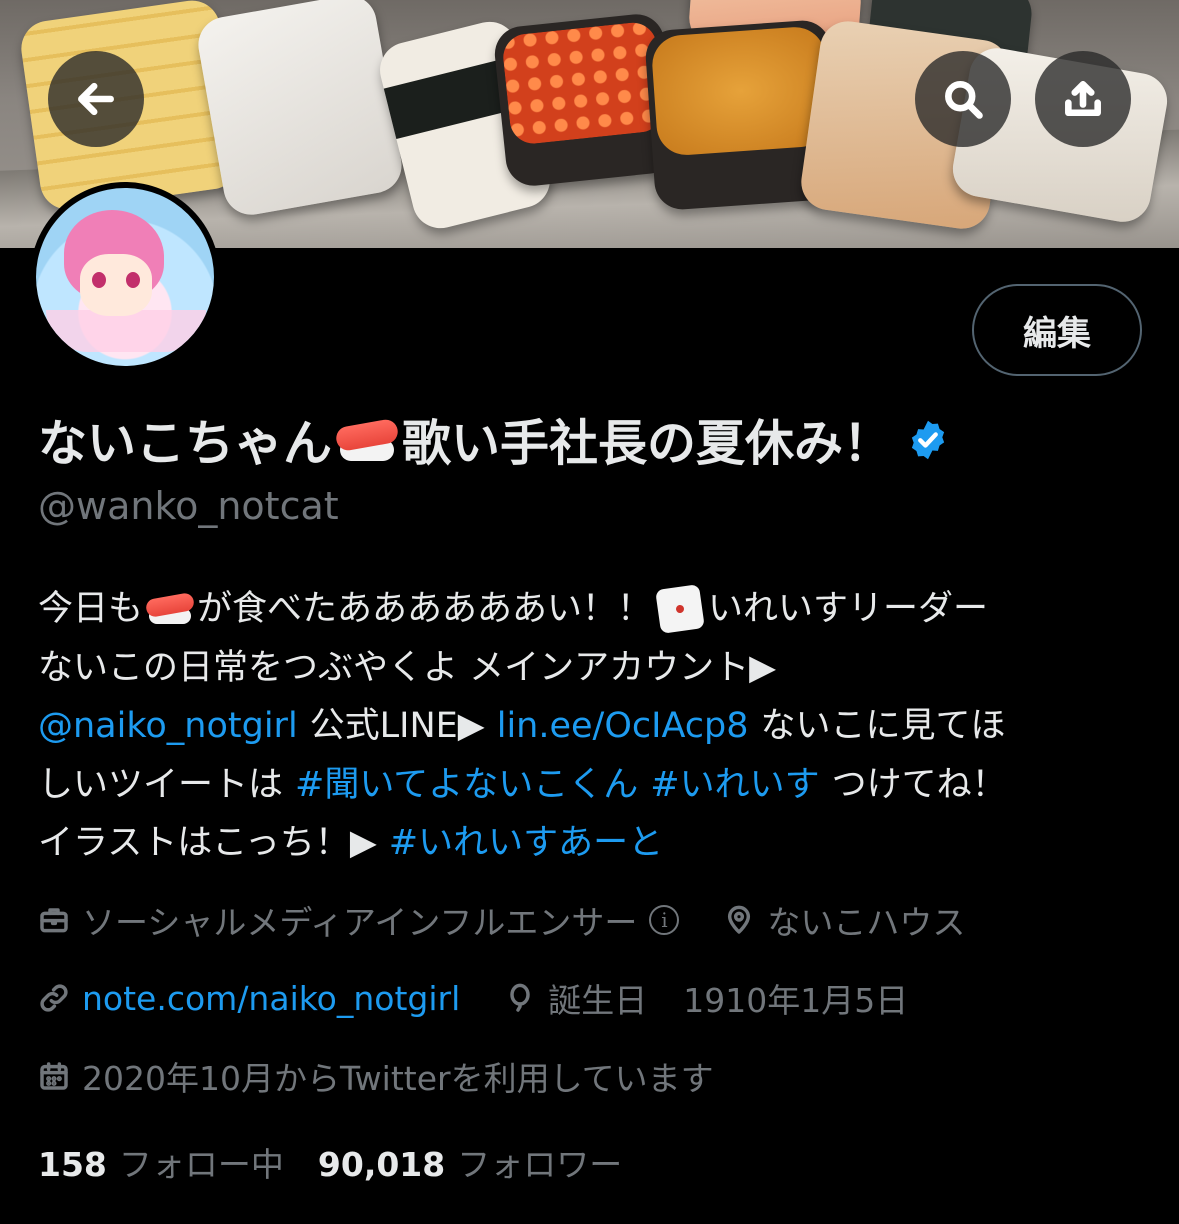 The height and width of the screenshot is (1224, 1179). What do you see at coordinates (848, 609) in the screenshot?
I see `bio-text: いれいすリーダー` at bounding box center [848, 609].